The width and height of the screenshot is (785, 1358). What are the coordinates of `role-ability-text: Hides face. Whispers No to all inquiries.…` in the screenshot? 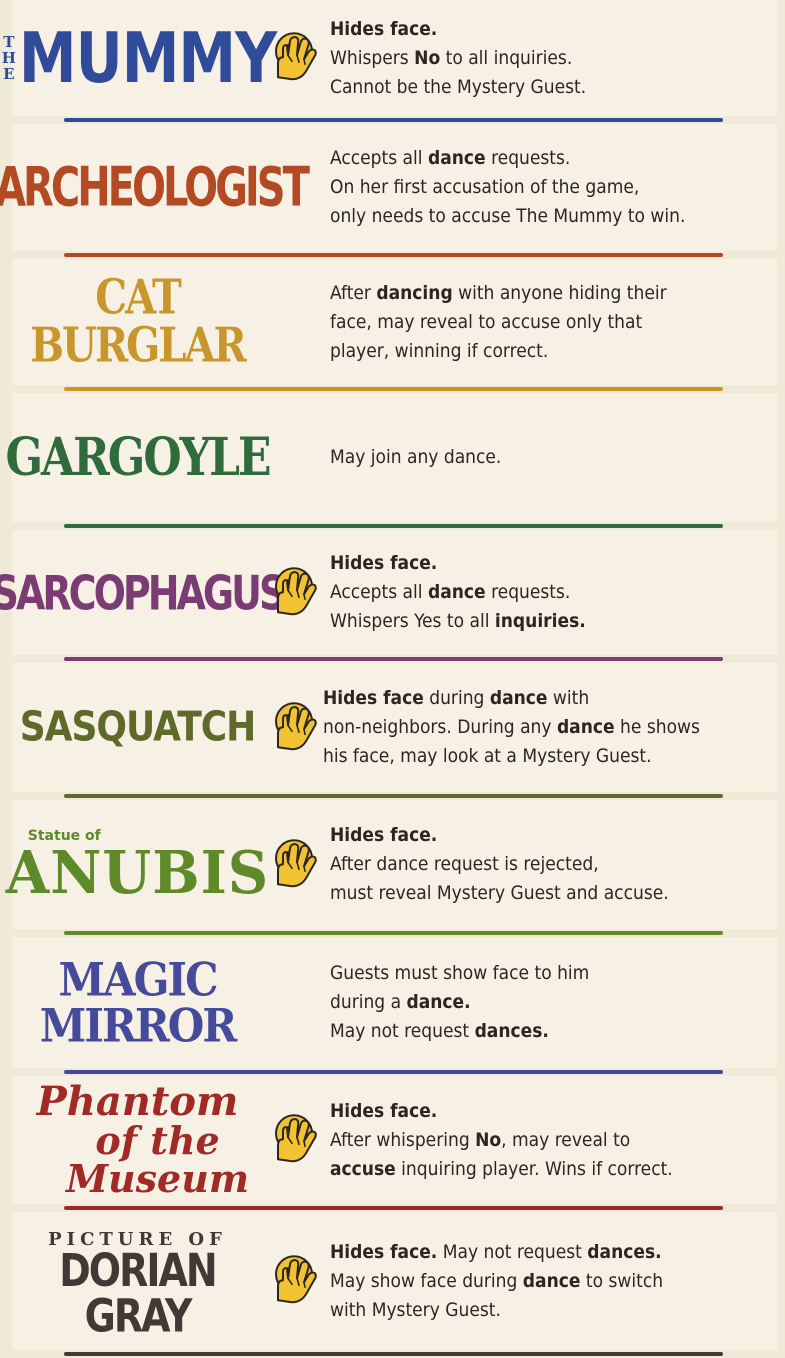 It's located at (552, 58).